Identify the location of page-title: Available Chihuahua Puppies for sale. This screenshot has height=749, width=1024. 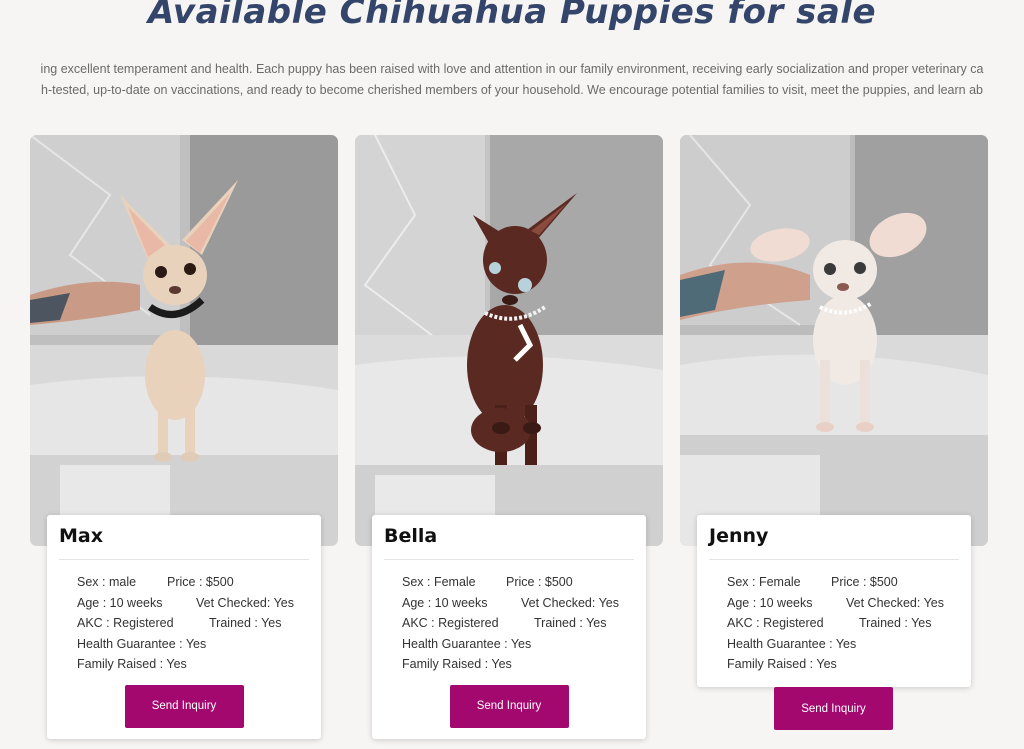
(512, 16).